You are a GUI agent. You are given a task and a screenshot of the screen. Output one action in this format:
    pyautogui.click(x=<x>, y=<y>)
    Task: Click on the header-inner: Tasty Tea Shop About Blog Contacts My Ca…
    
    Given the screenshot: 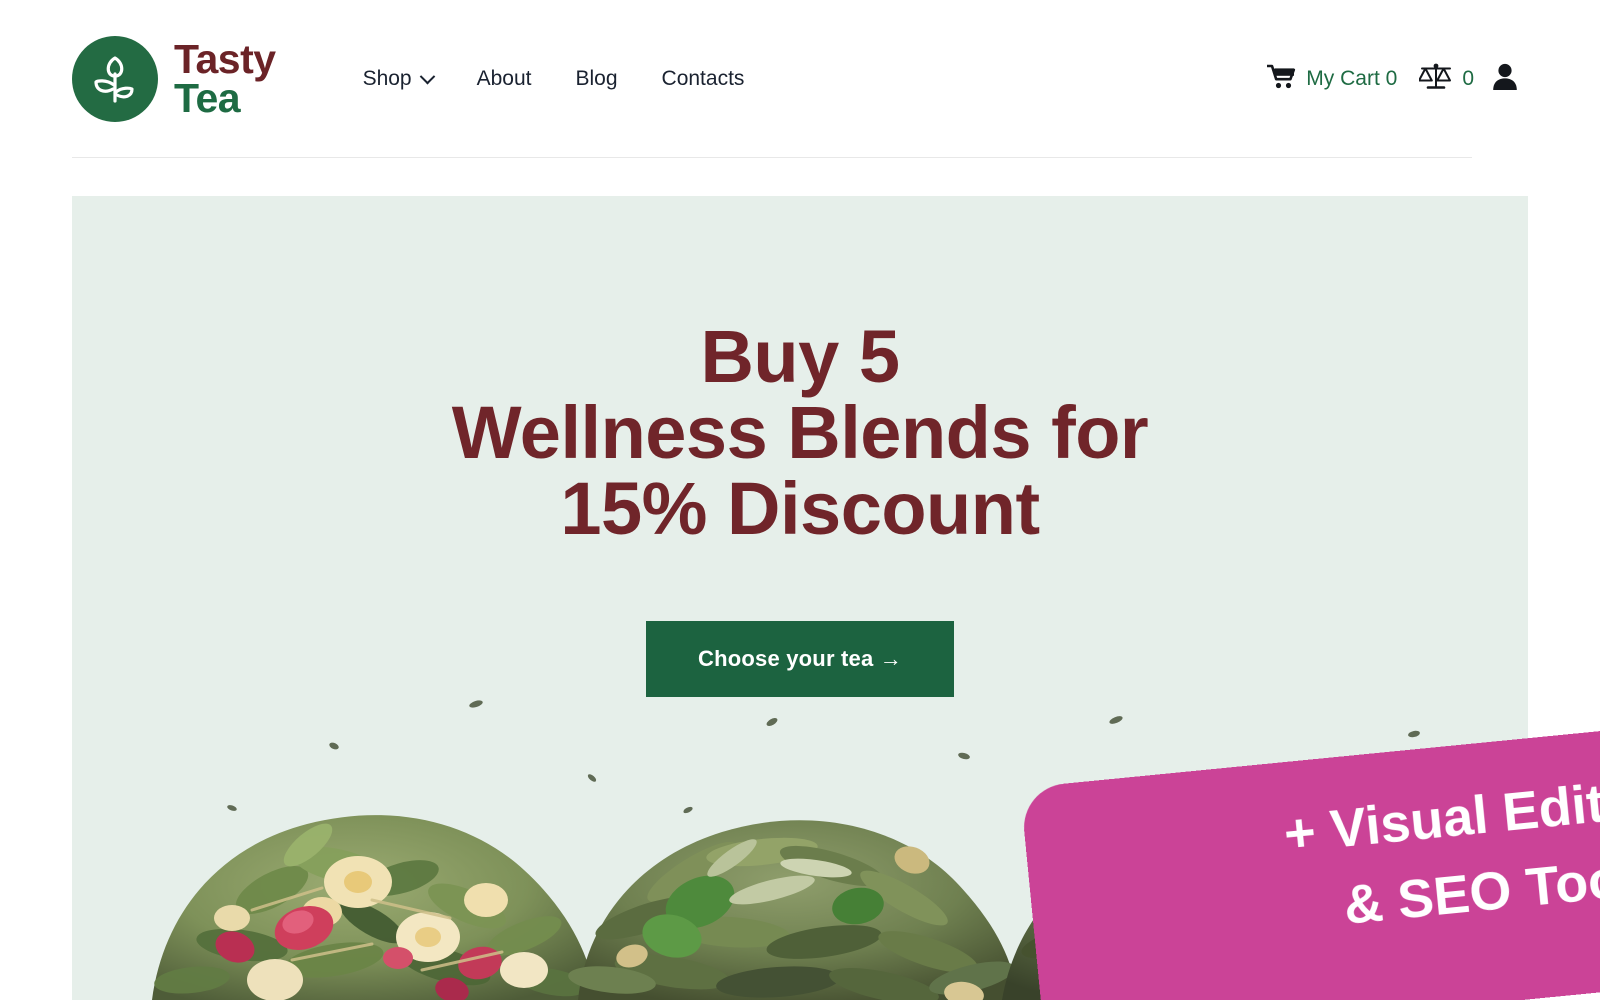 What is the action you would take?
    pyautogui.click(x=800, y=79)
    